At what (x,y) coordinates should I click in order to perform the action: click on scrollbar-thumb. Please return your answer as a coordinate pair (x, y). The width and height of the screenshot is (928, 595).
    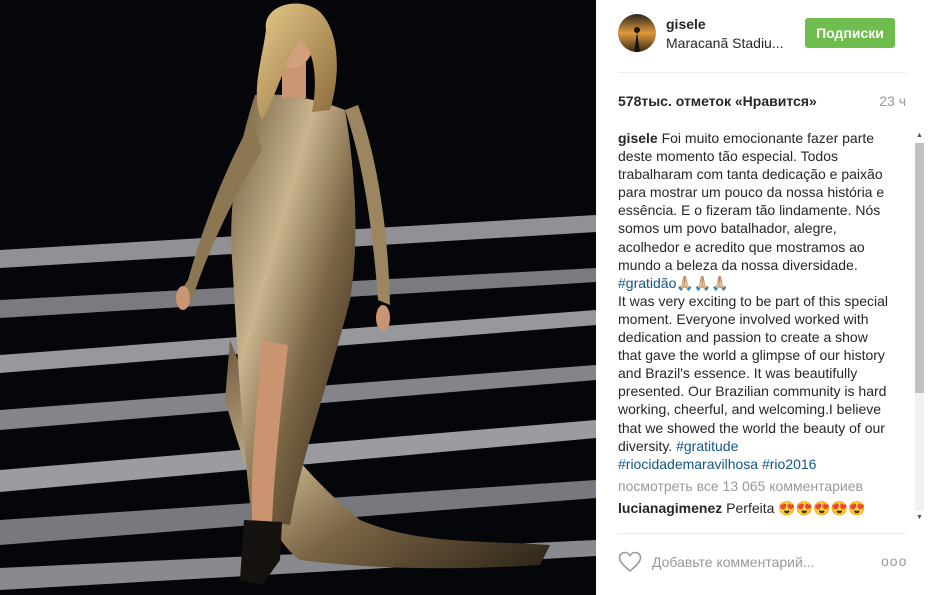
    Looking at the image, I should click on (919, 268).